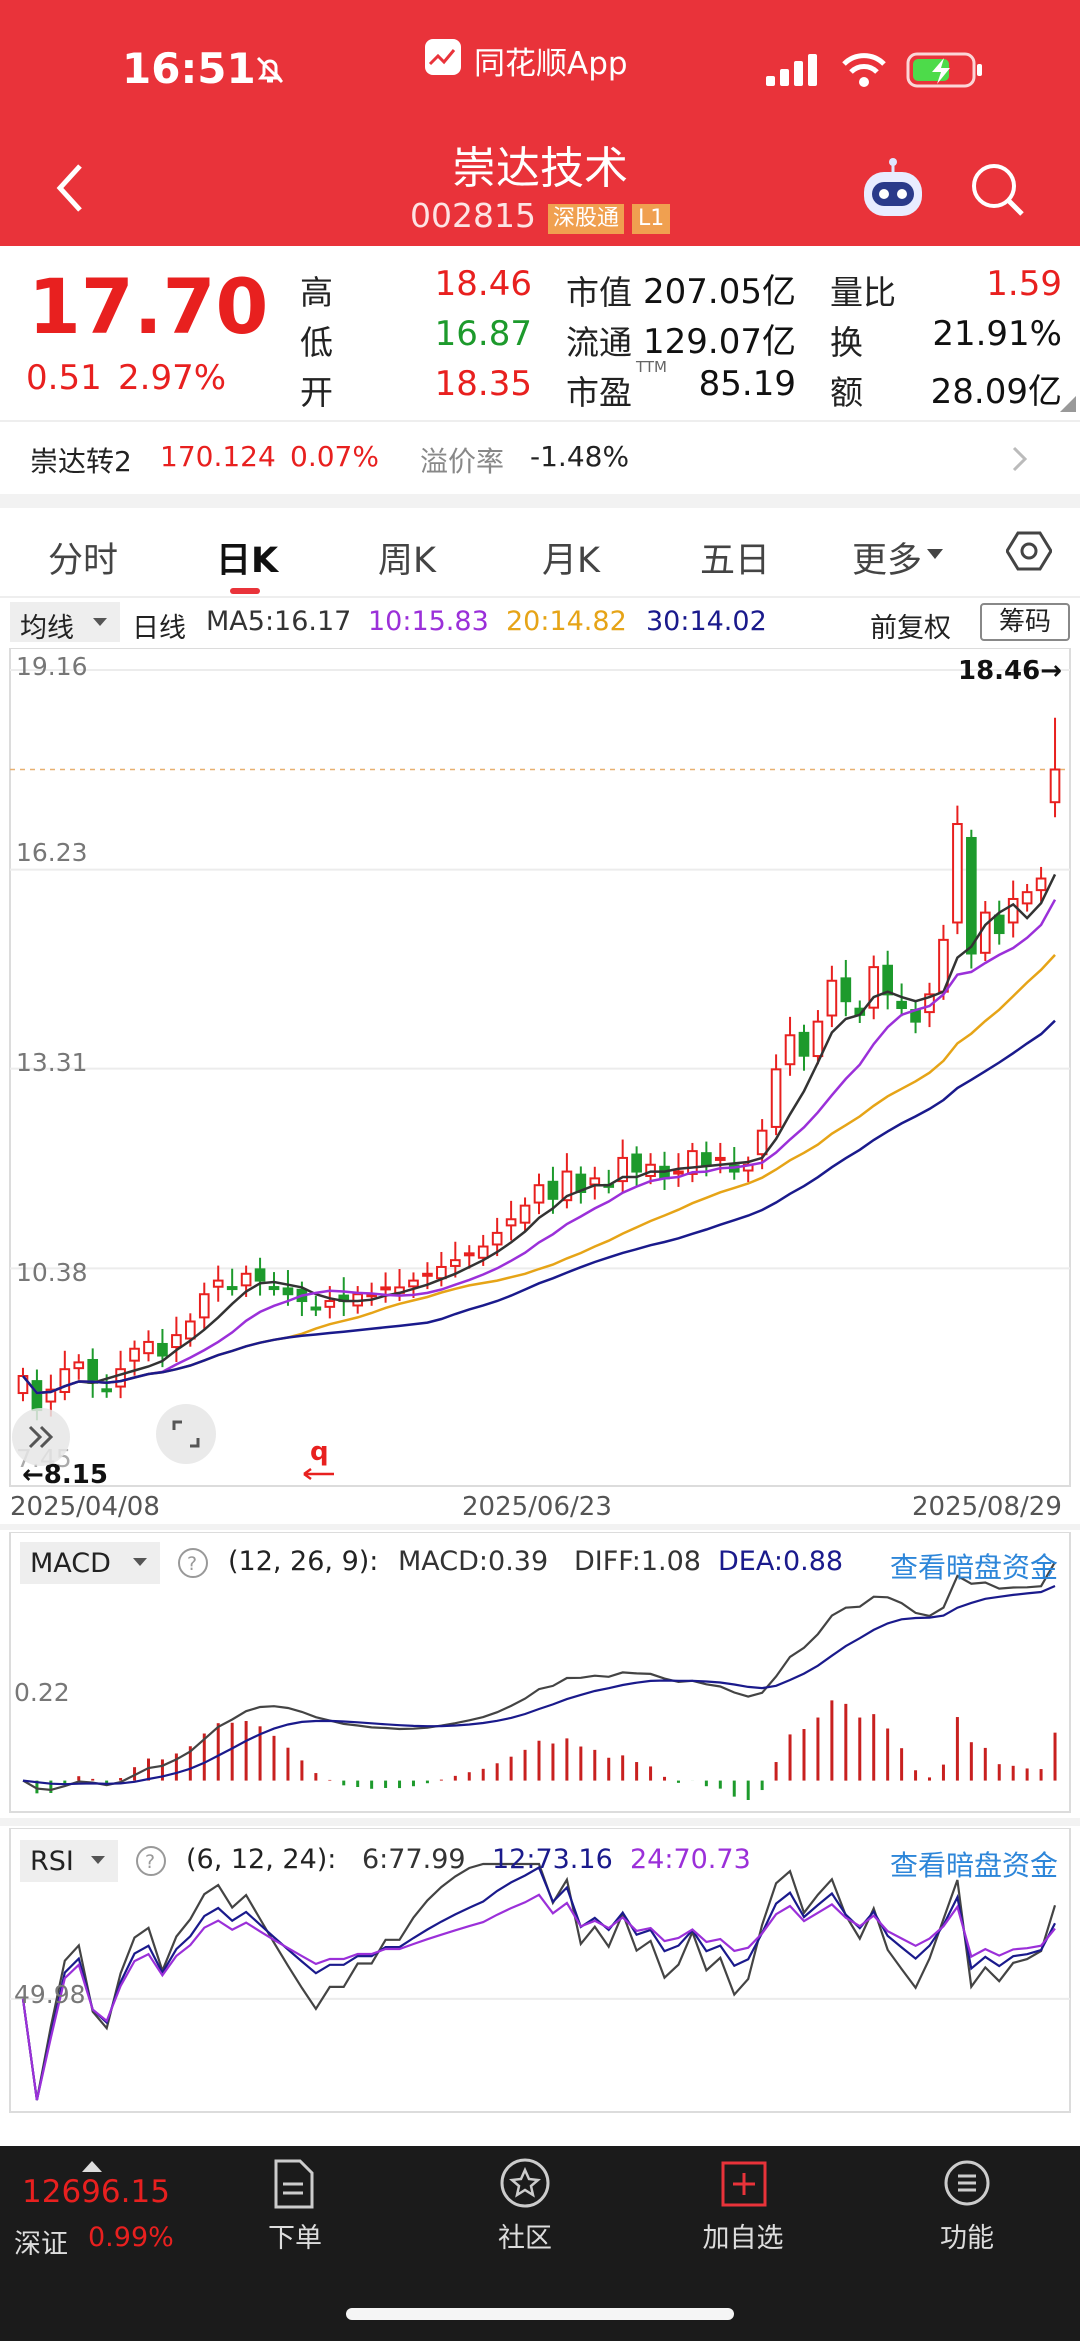 Image resolution: width=1080 pixels, height=2341 pixels. What do you see at coordinates (1068, 406) in the screenshot?
I see `expand-corner-icon` at bounding box center [1068, 406].